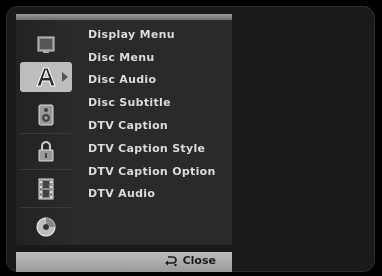 Image resolution: width=382 pixels, height=276 pixels. I want to click on menu-item-dtv-audio: DTV Audio, so click(121, 193).